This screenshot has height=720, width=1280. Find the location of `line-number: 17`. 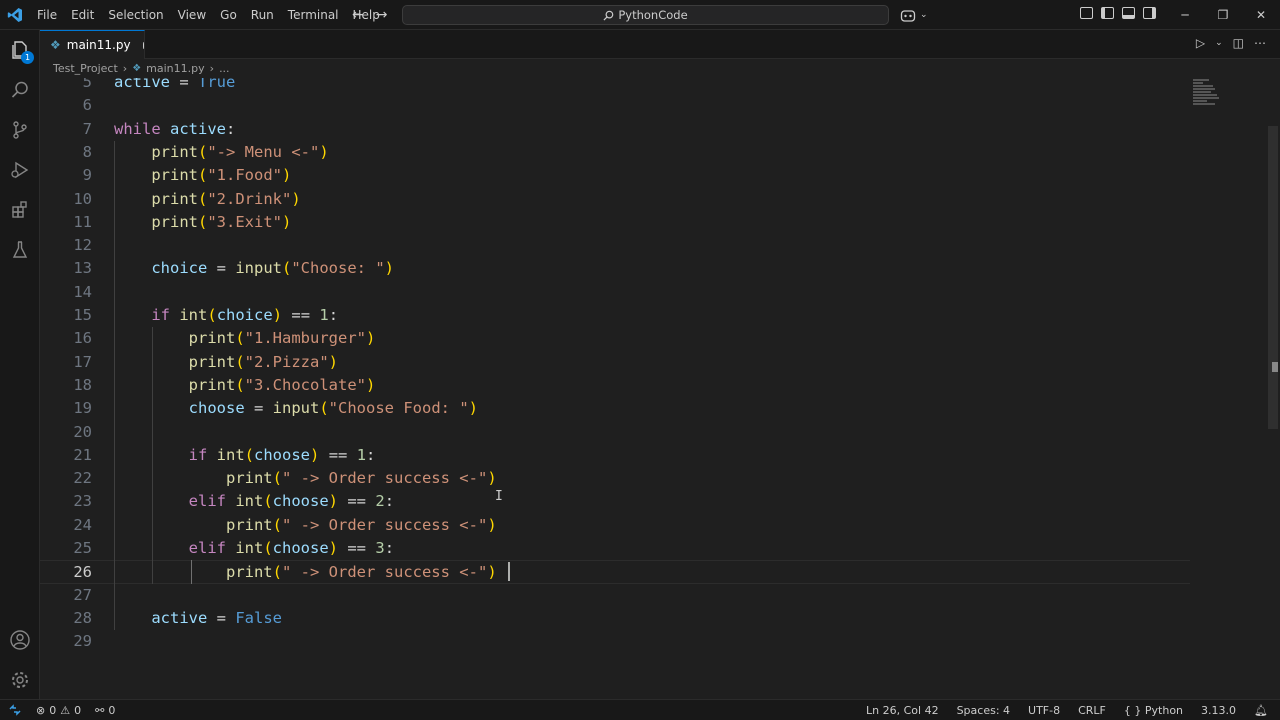

line-number: 17 is located at coordinates (82, 361).